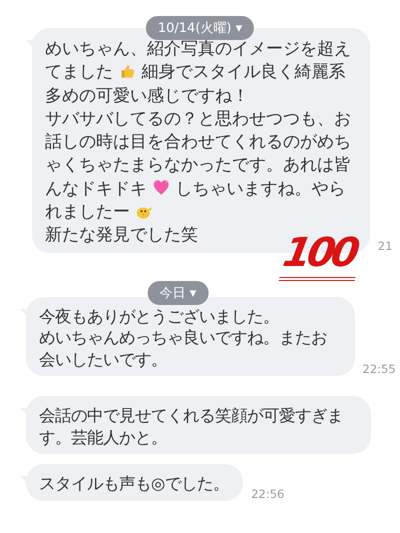 The image size is (400, 533). Describe the element at coordinates (183, 338) in the screenshot. I see `message-text: 今夜もありがとうございました。 めいちゃんめっちゃ良いですね。またお会いしたいです。` at that location.